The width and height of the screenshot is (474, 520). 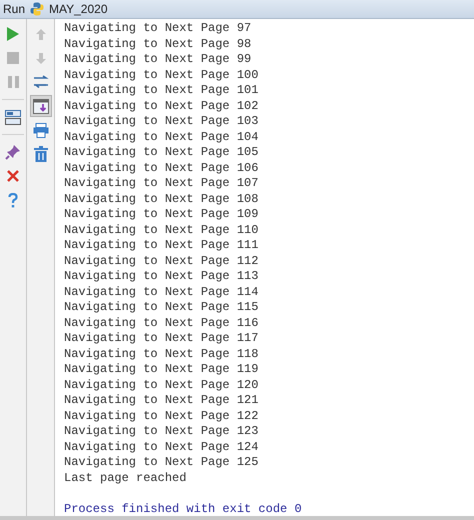 What do you see at coordinates (161, 338) in the screenshot?
I see `console-line: Navigating to Next Page 117` at bounding box center [161, 338].